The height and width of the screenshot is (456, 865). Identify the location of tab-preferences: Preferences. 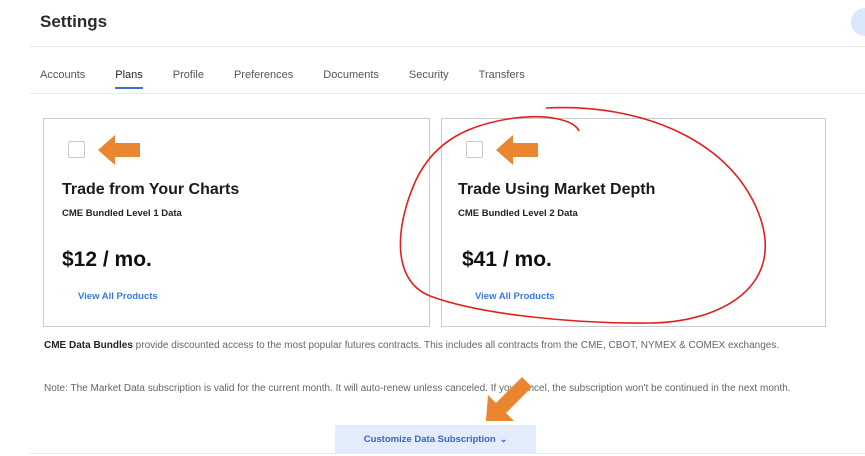
(263, 79).